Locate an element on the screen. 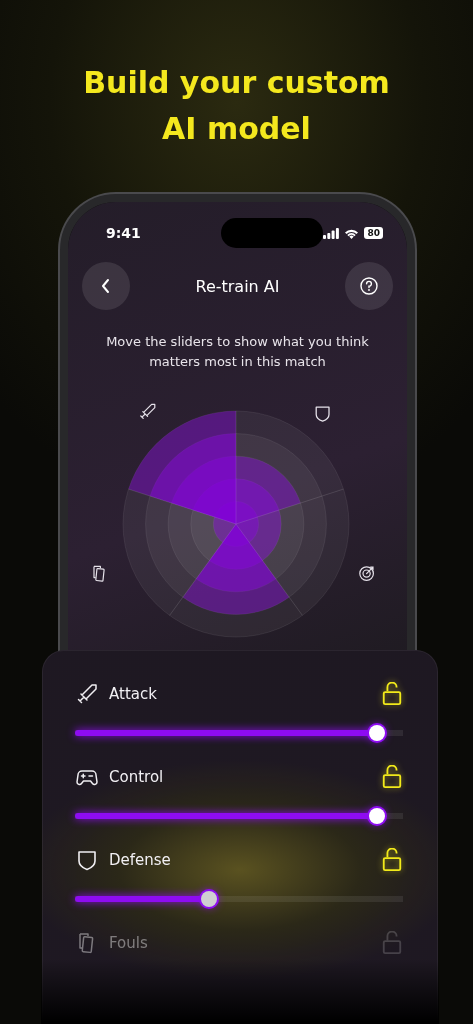 This screenshot has width=473, height=1024. help-button is located at coordinates (369, 286).